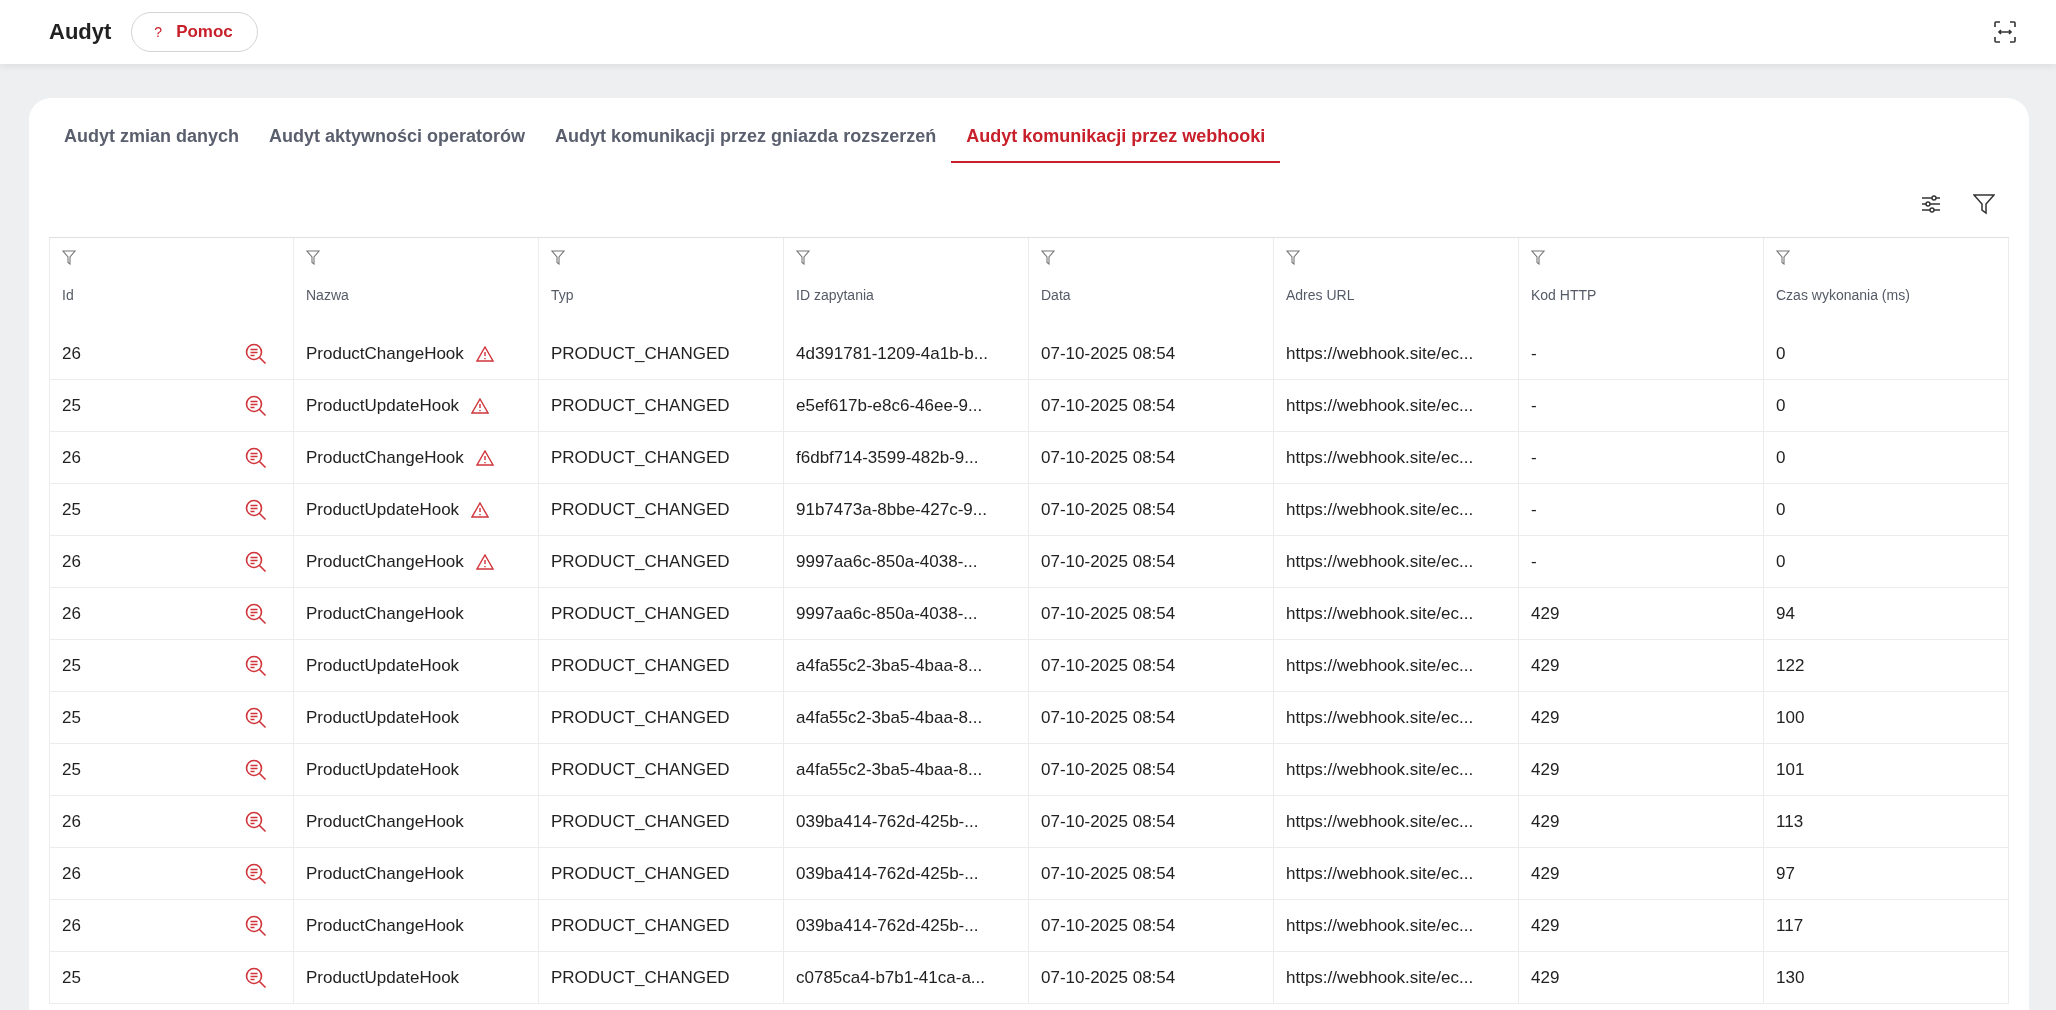 The height and width of the screenshot is (1010, 2056). Describe the element at coordinates (661, 295) in the screenshot. I see `column-header: Typ` at that location.